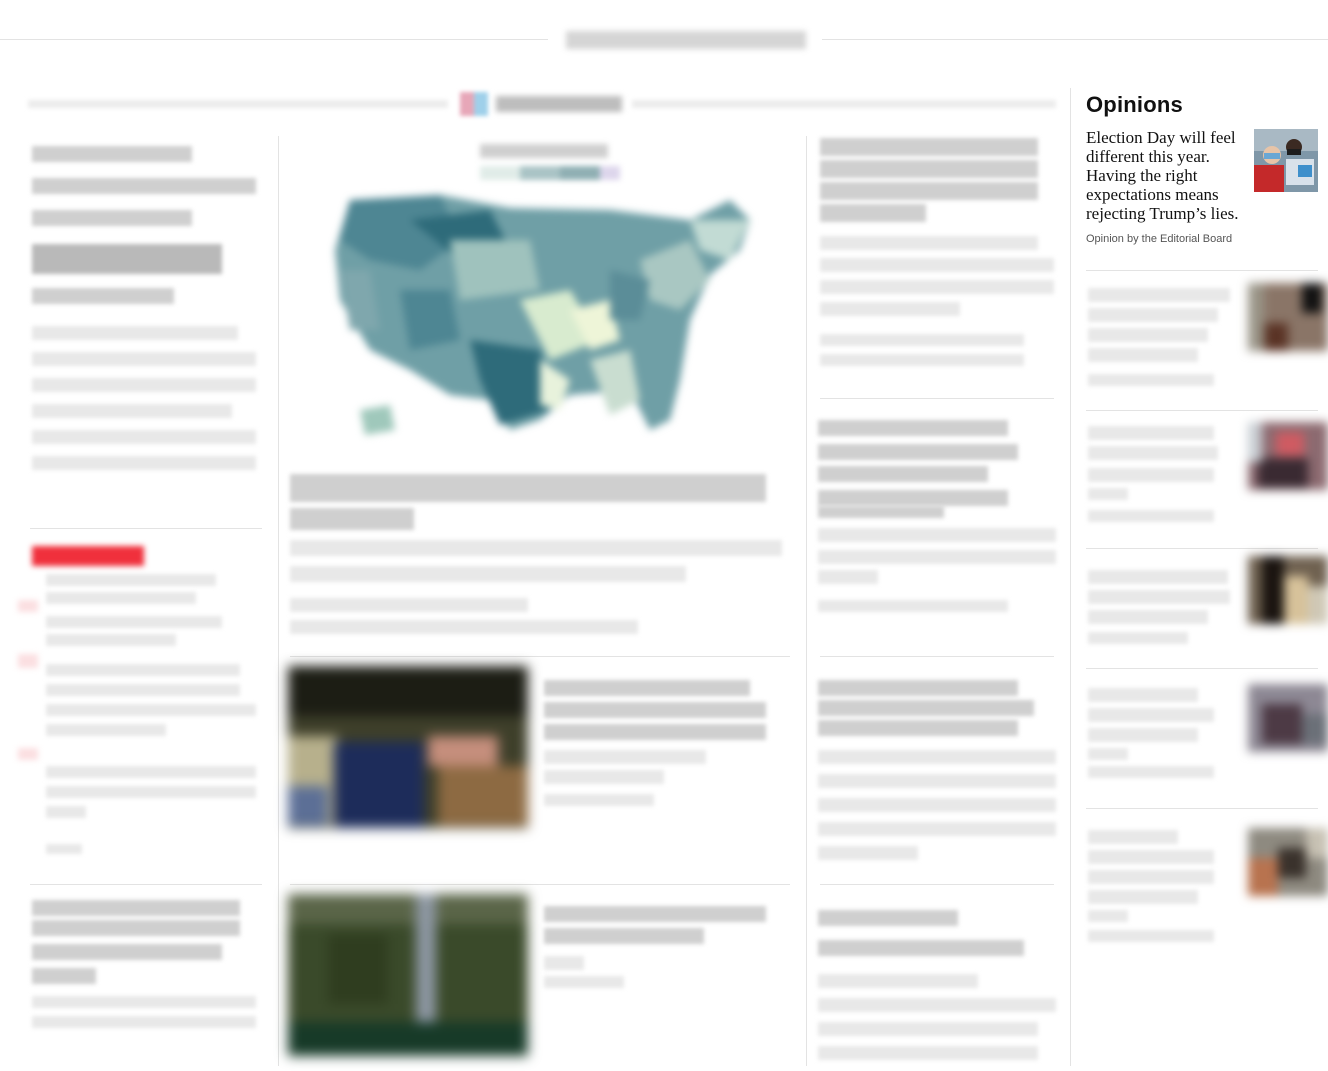 Image resolution: width=1328 pixels, height=1071 pixels. What do you see at coordinates (1288, 456) in the screenshot?
I see `opinion-item-3-thumb` at bounding box center [1288, 456].